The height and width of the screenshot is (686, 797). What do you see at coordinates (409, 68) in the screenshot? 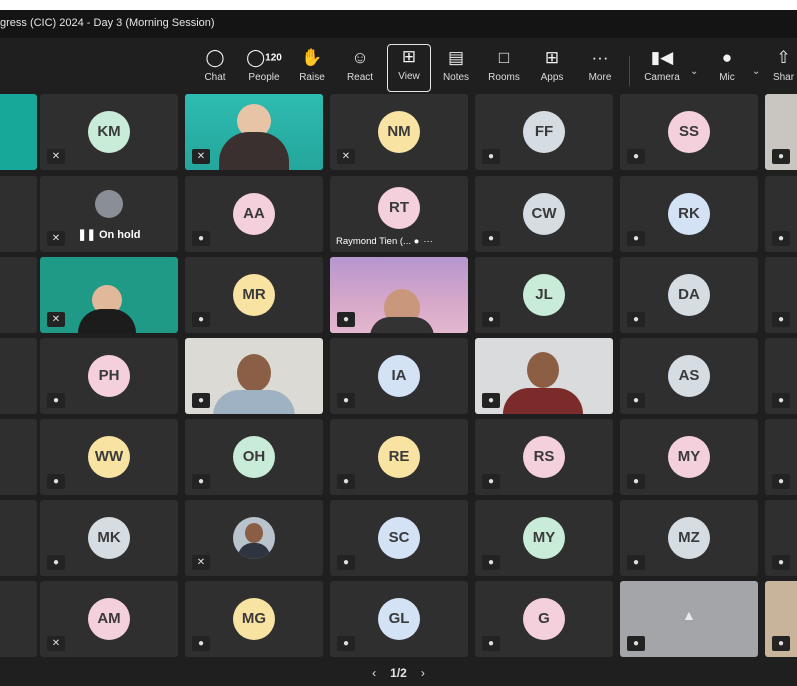
I see `view-button: ⊞ View` at bounding box center [409, 68].